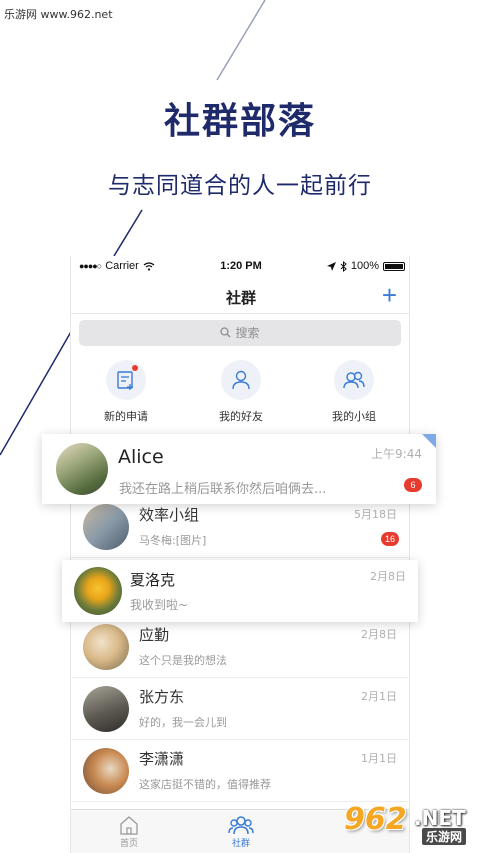  What do you see at coordinates (343, 266) in the screenshot?
I see `bluetooth-icon` at bounding box center [343, 266].